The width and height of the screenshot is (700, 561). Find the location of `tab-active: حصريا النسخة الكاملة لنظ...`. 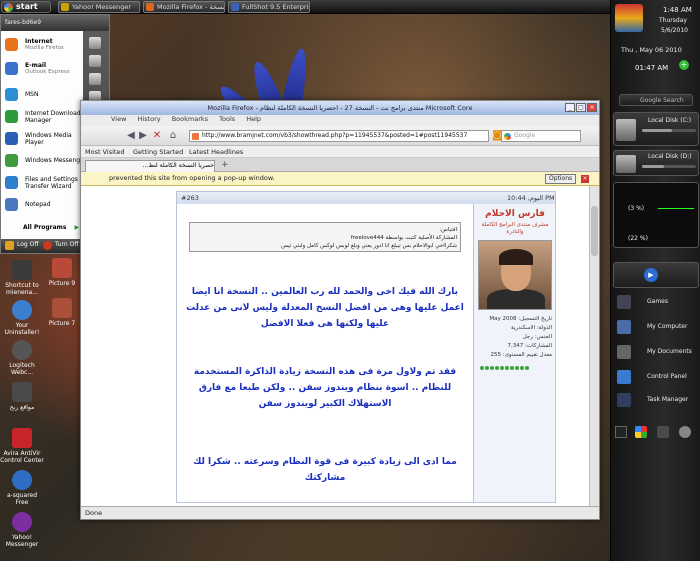

tab-active: حصريا النسخة الكاملة لنظ... is located at coordinates (150, 166).